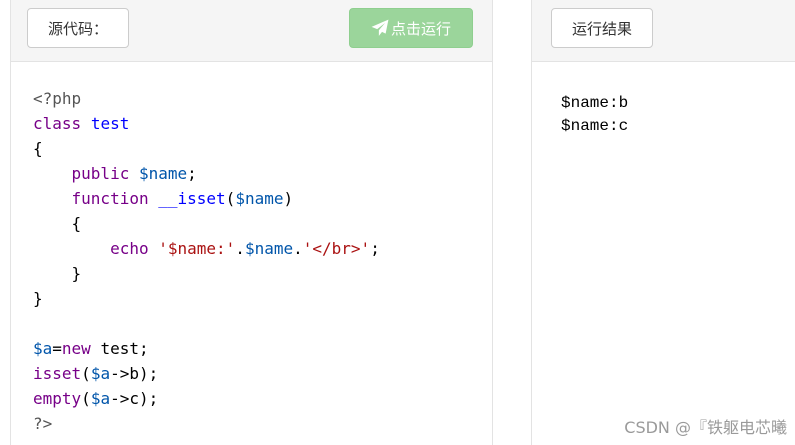 This screenshot has width=795, height=445. What do you see at coordinates (57, 98) in the screenshot?
I see `code-token: <?php` at bounding box center [57, 98].